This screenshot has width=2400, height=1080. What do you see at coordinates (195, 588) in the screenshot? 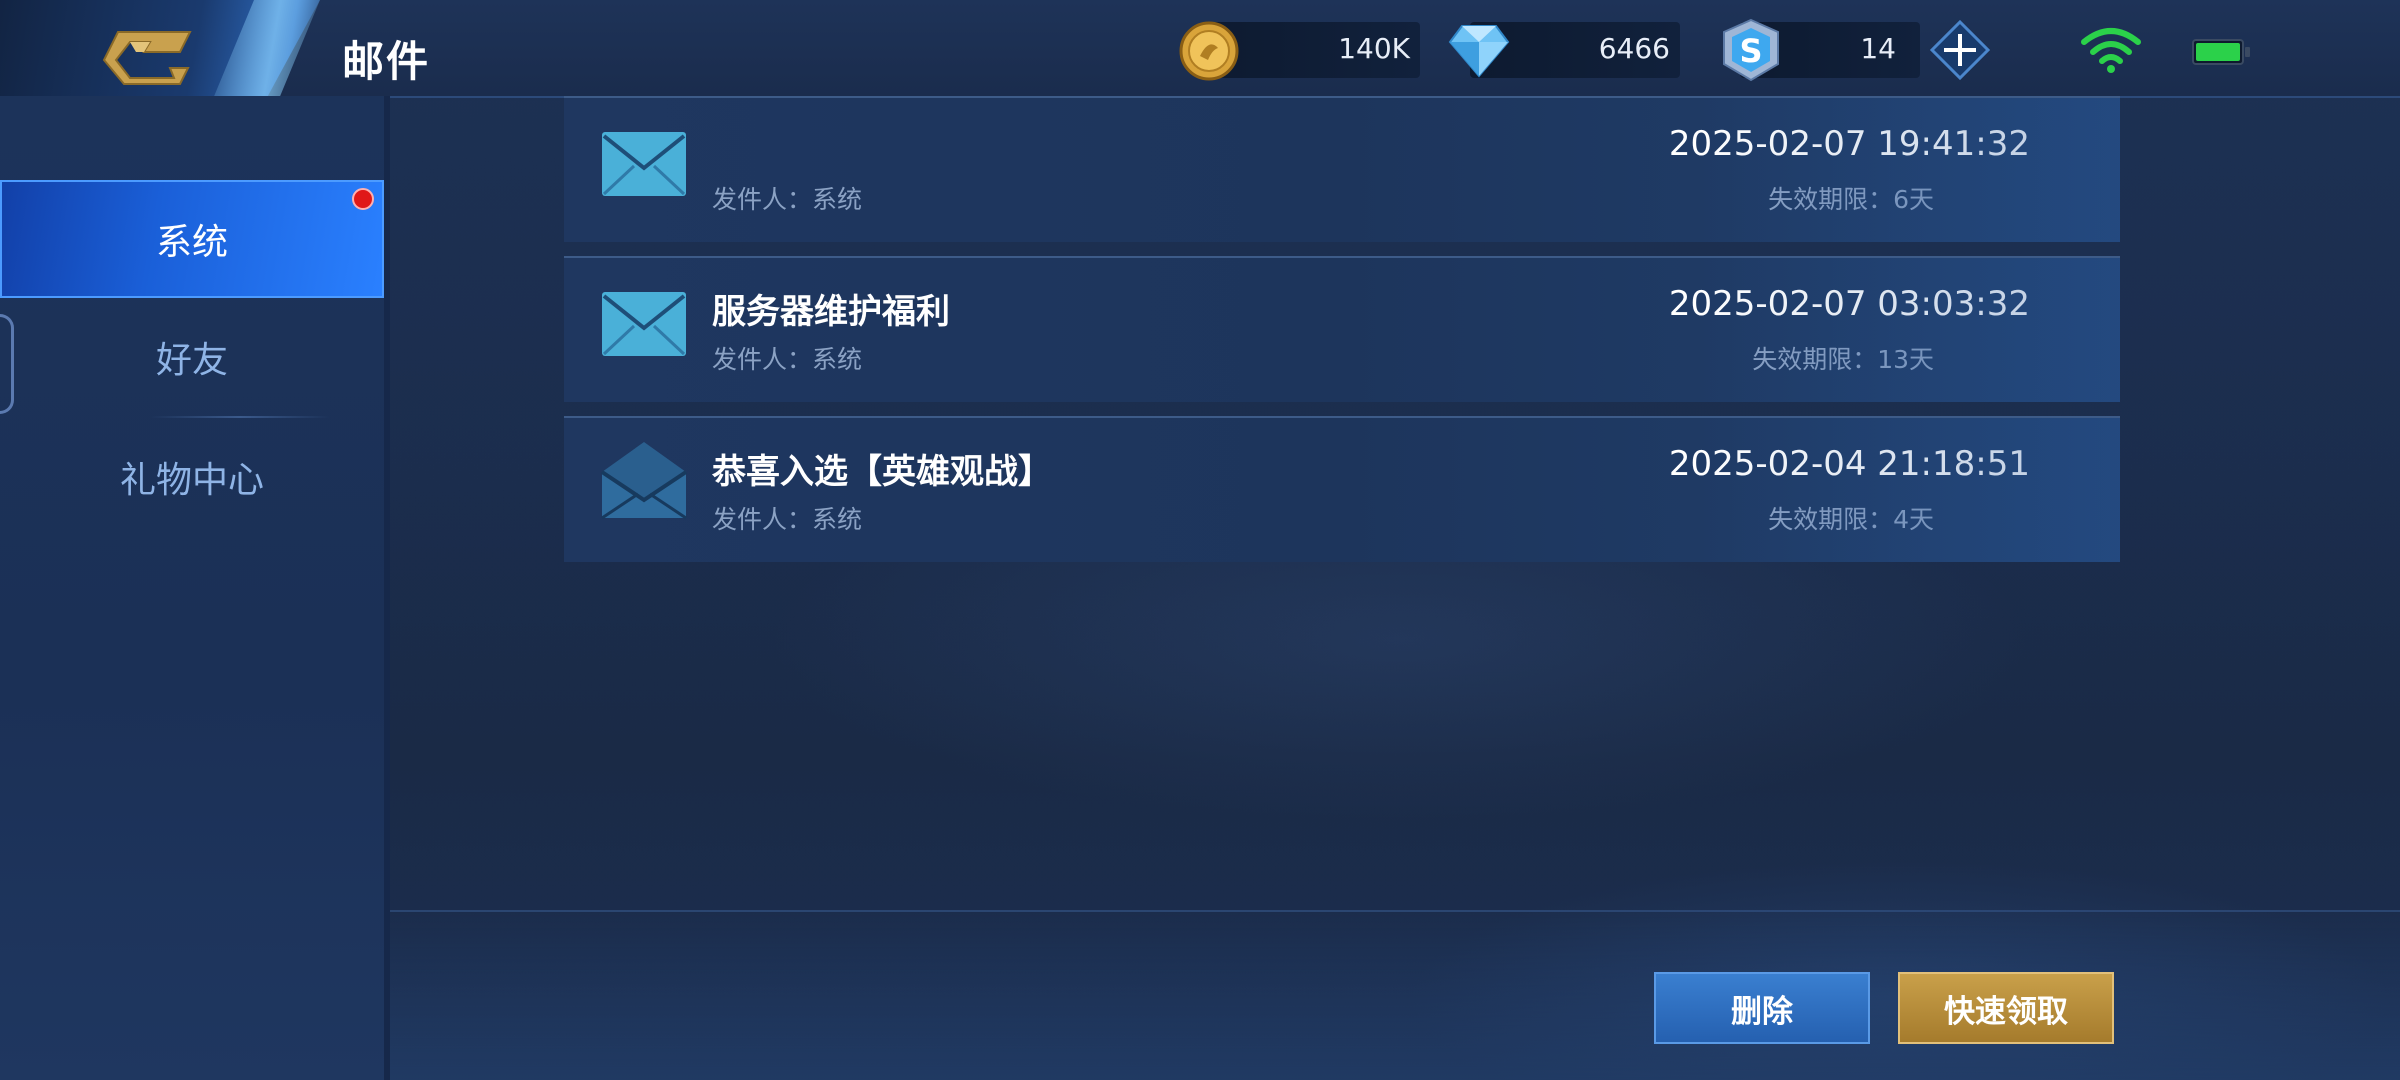
I see `sidebar: 系统 好友 礼物中心` at bounding box center [195, 588].